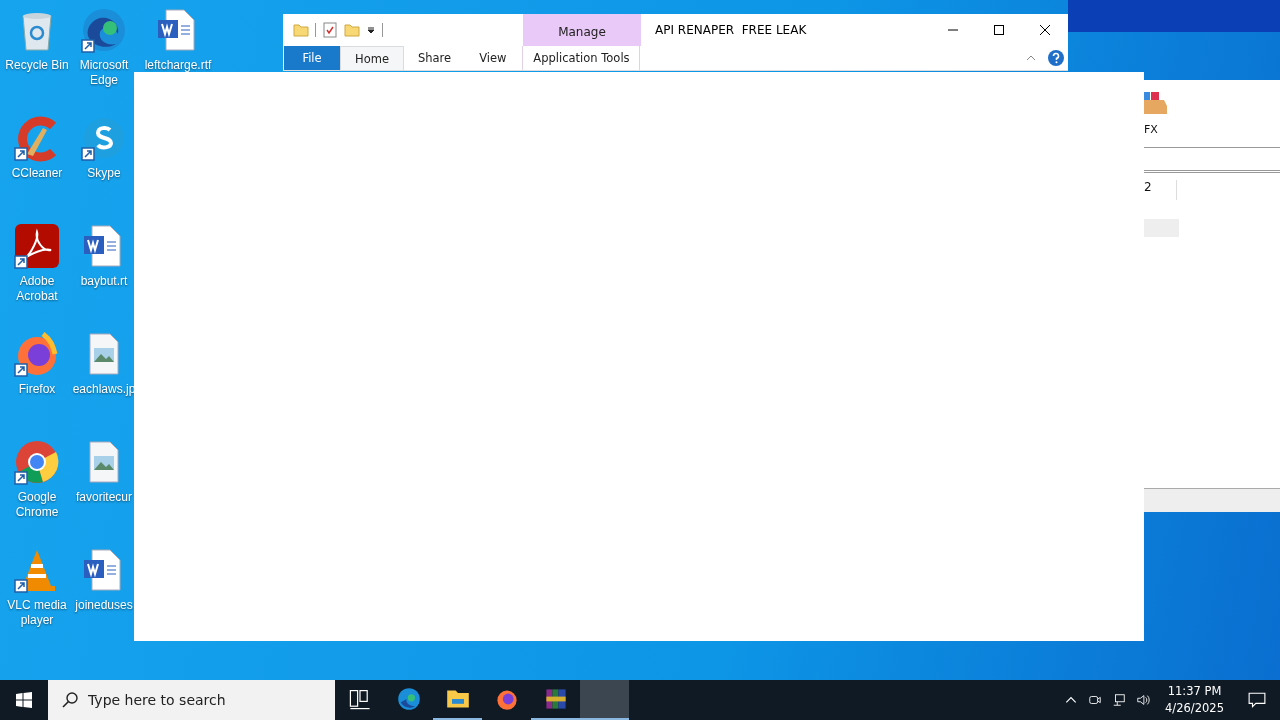 The height and width of the screenshot is (720, 1280). I want to click on desktop-icon-label: Microsoft Edge, so click(104, 73).